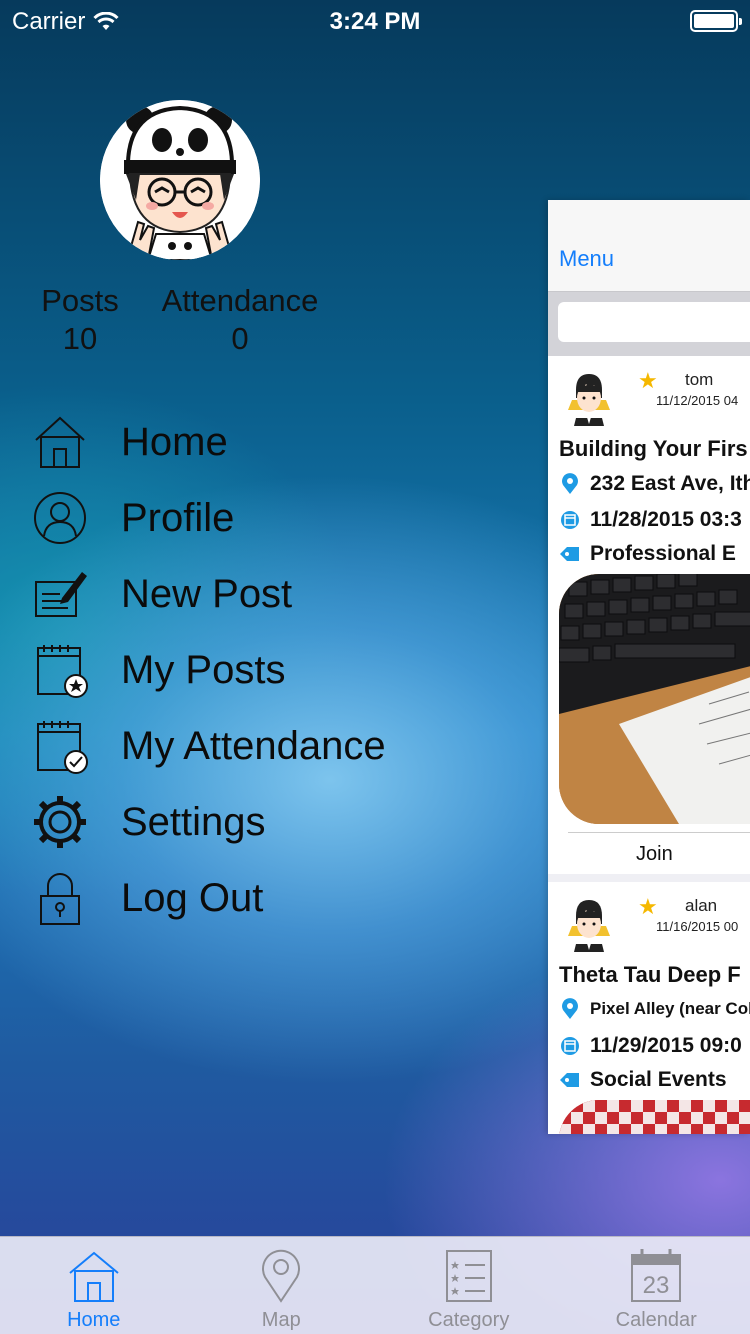 The width and height of the screenshot is (750, 1334). What do you see at coordinates (697, 926) in the screenshot?
I see `post-date: 11/16/2015 00` at bounding box center [697, 926].